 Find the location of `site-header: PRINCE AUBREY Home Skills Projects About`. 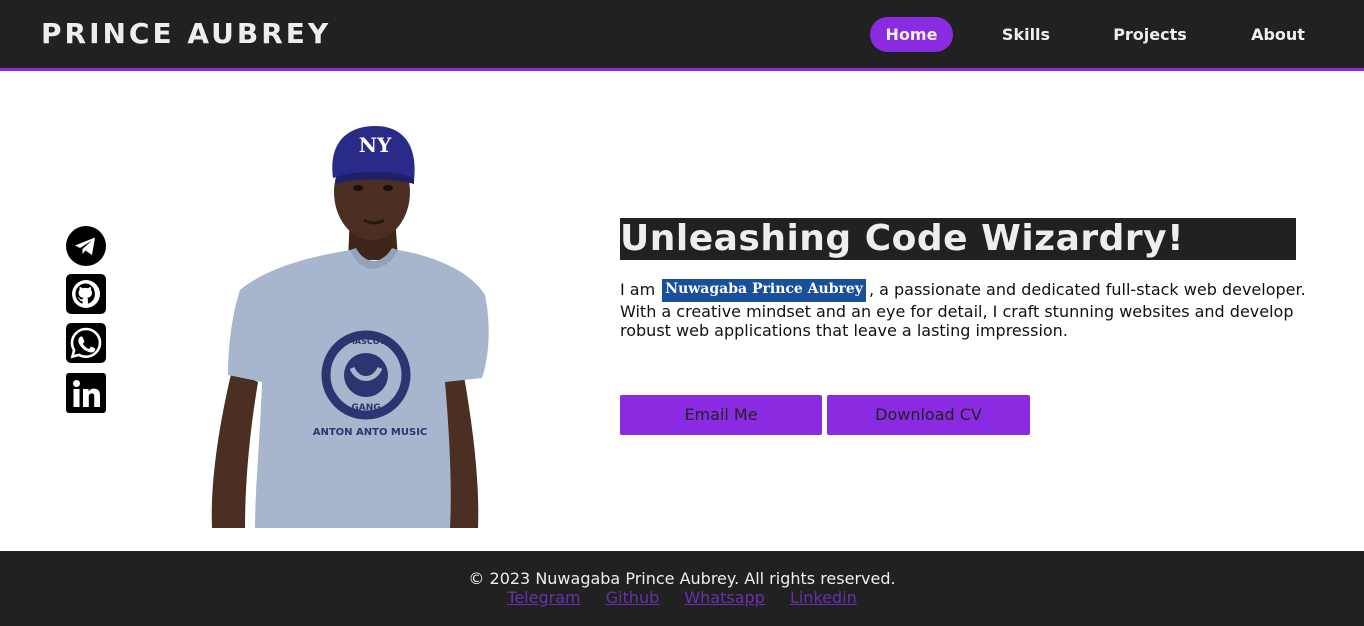

site-header: PRINCE AUBREY Home Skills Projects About is located at coordinates (682, 35).